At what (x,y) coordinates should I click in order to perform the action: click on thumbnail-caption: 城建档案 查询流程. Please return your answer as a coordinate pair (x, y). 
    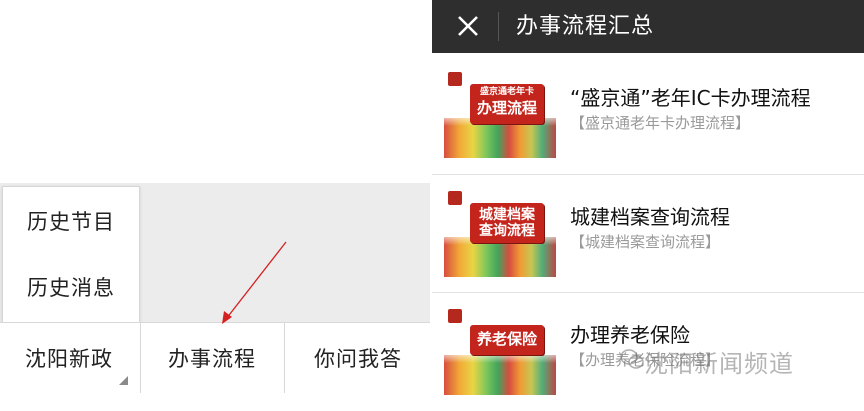
    Looking at the image, I should click on (507, 223).